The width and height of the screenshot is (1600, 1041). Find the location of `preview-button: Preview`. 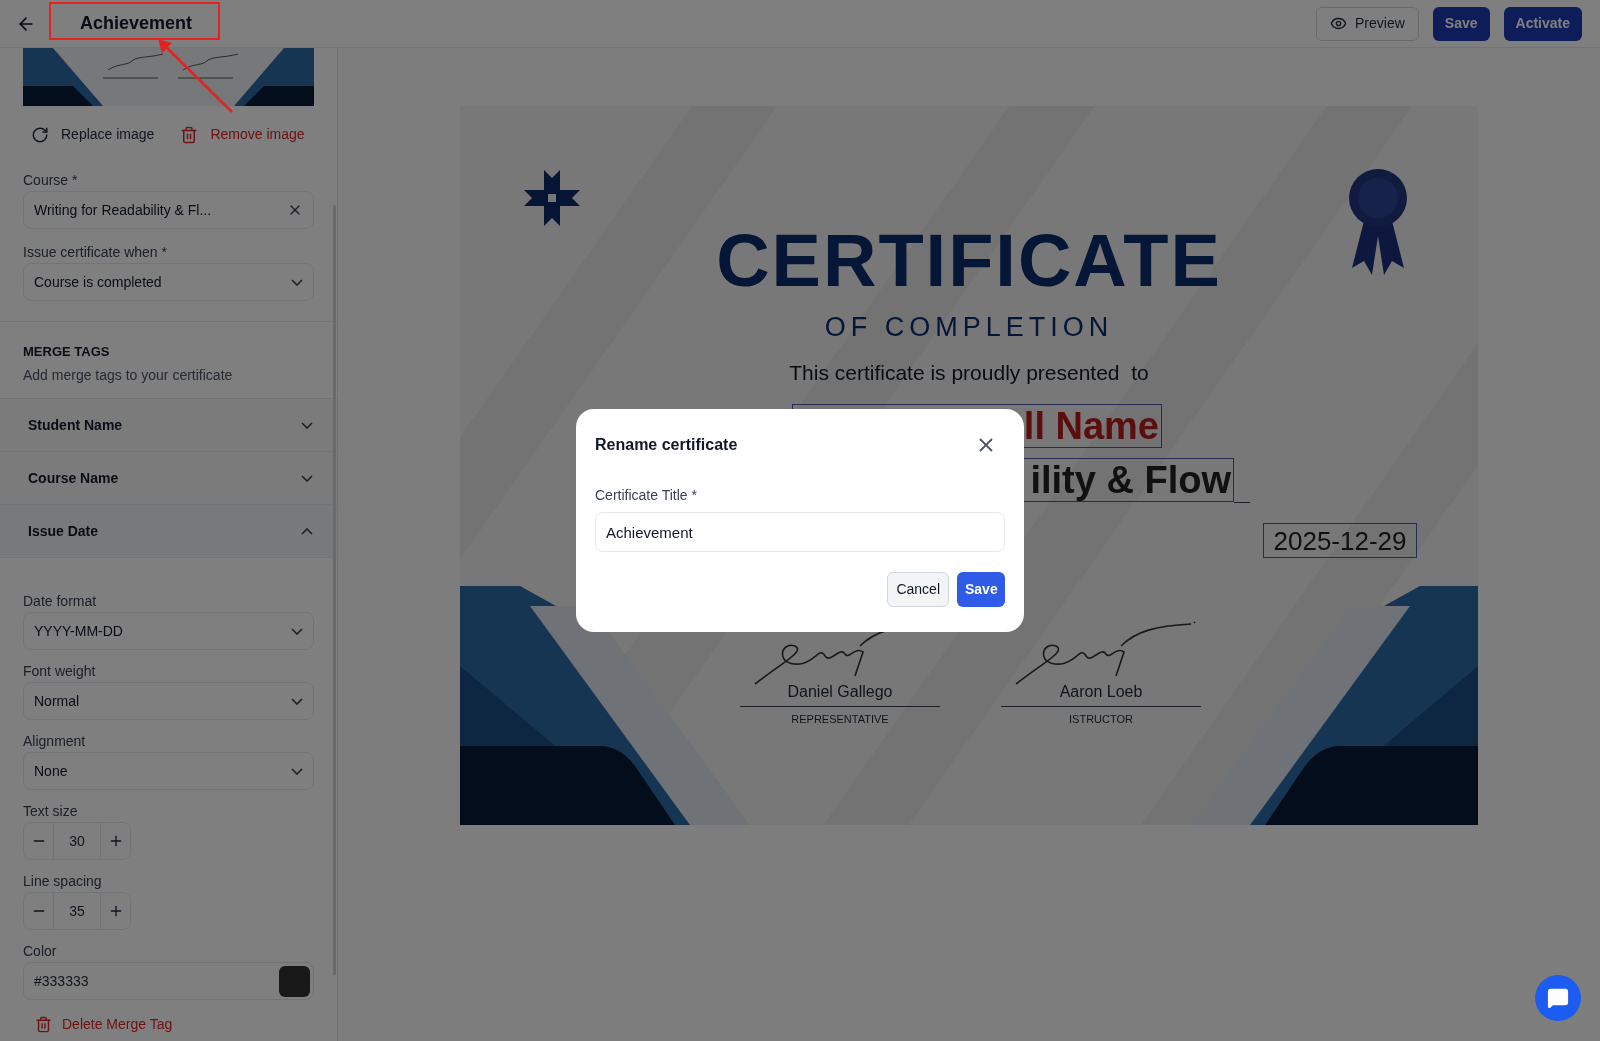

preview-button: Preview is located at coordinates (1367, 23).